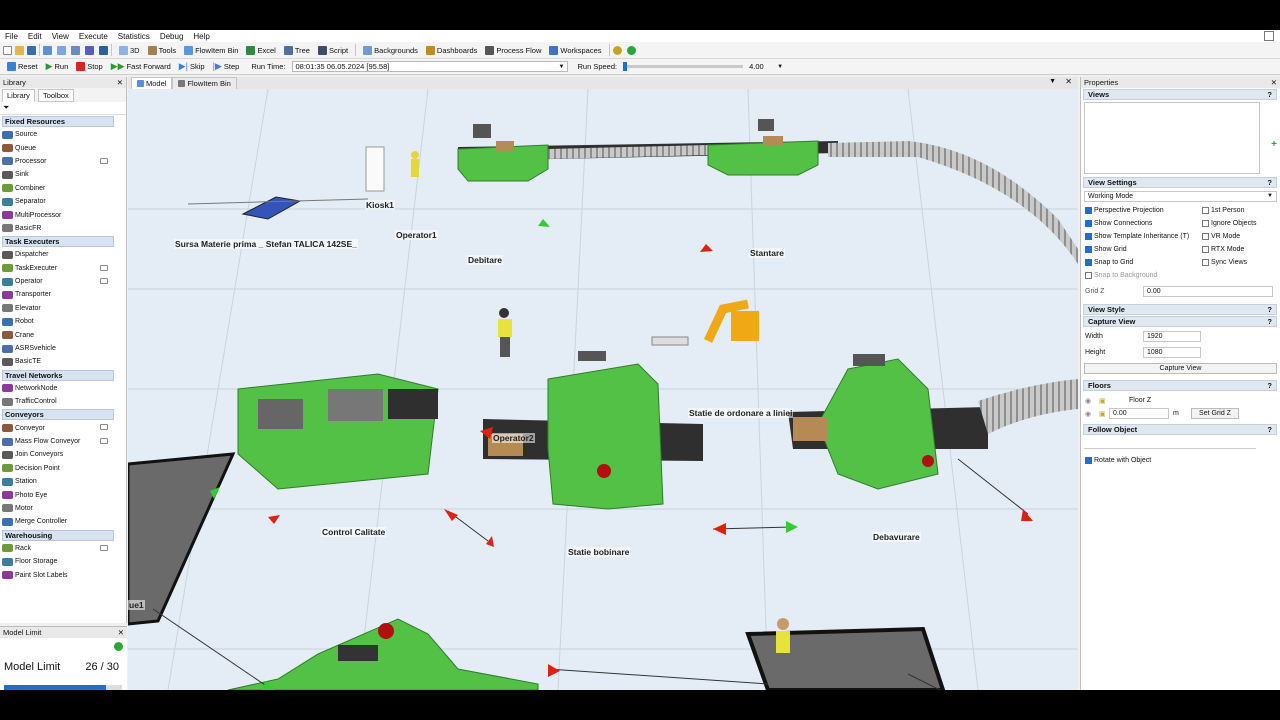 This screenshot has width=1280, height=720. Describe the element at coordinates (1172, 336) in the screenshot. I see `width-input: 1920` at that location.